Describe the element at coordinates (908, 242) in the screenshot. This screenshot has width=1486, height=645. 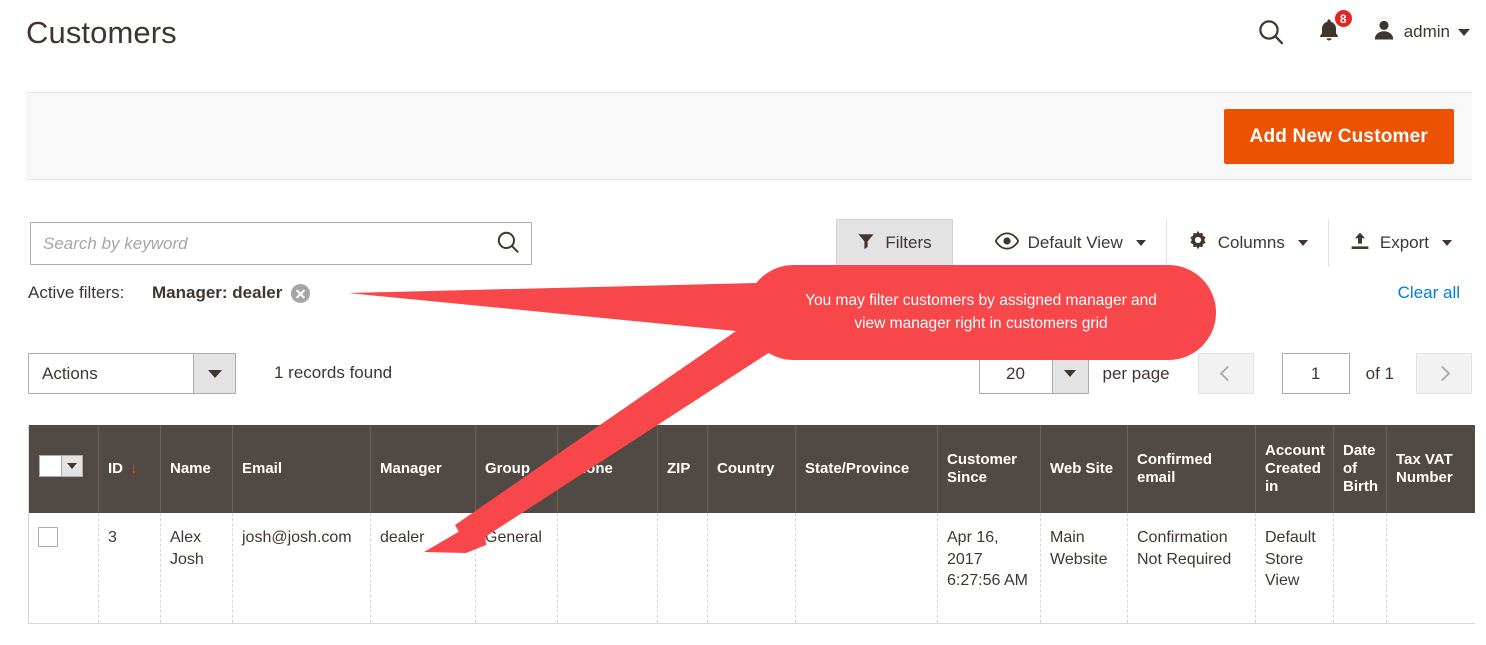
I see `filters-label: Filters` at that location.